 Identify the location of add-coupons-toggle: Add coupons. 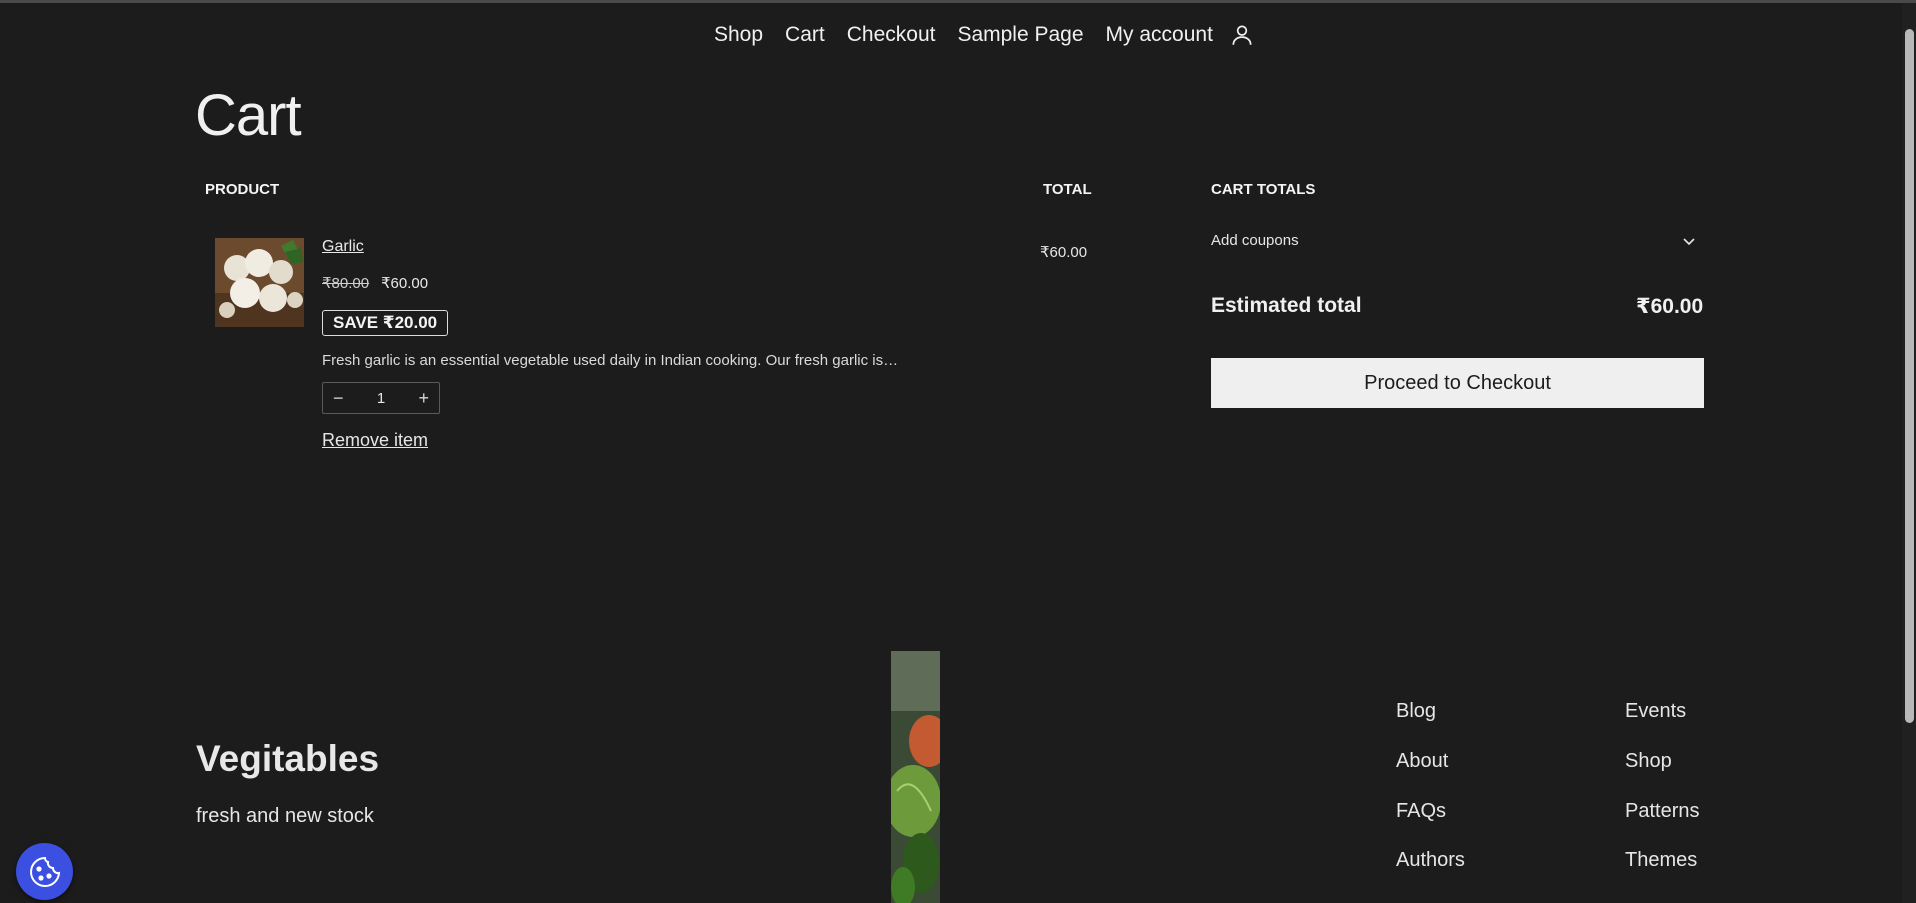
(1457, 240).